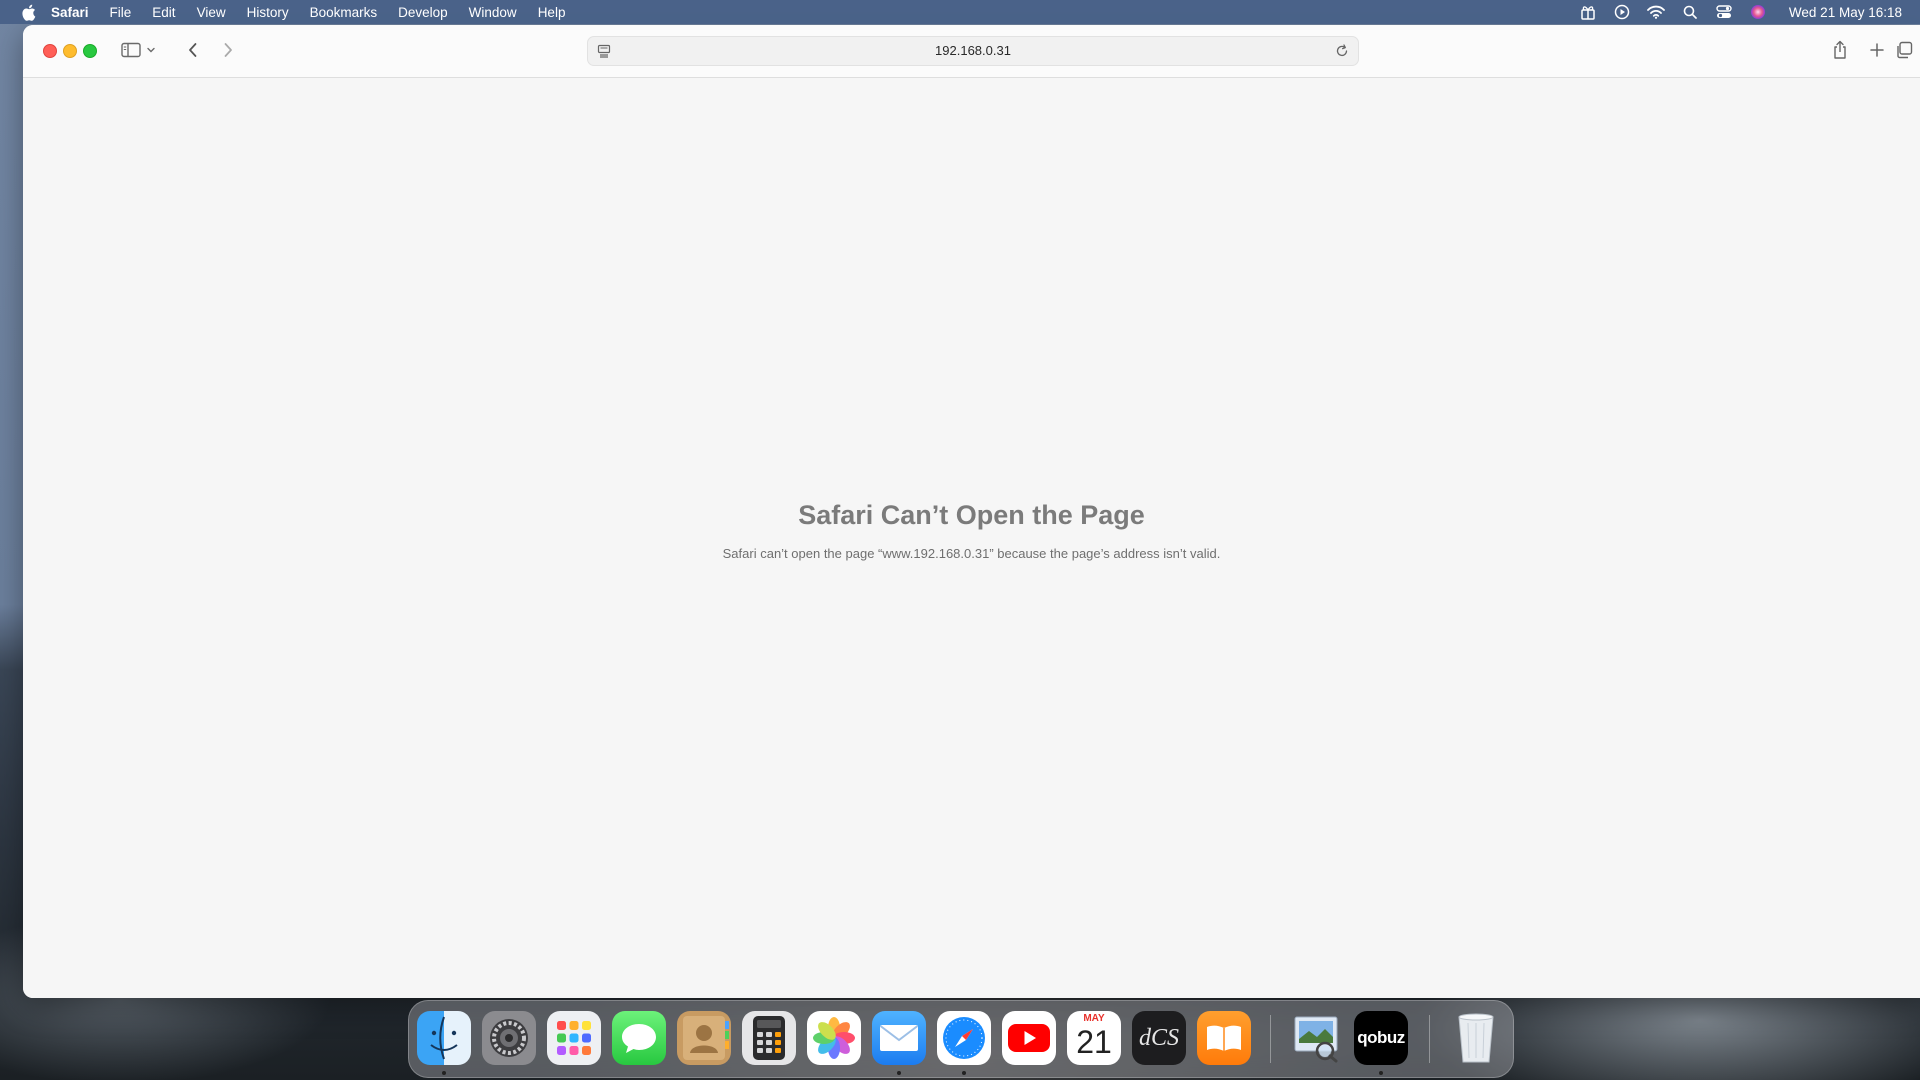 The width and height of the screenshot is (1920, 1080). What do you see at coordinates (899, 1073) in the screenshot?
I see `mail-running-indicator` at bounding box center [899, 1073].